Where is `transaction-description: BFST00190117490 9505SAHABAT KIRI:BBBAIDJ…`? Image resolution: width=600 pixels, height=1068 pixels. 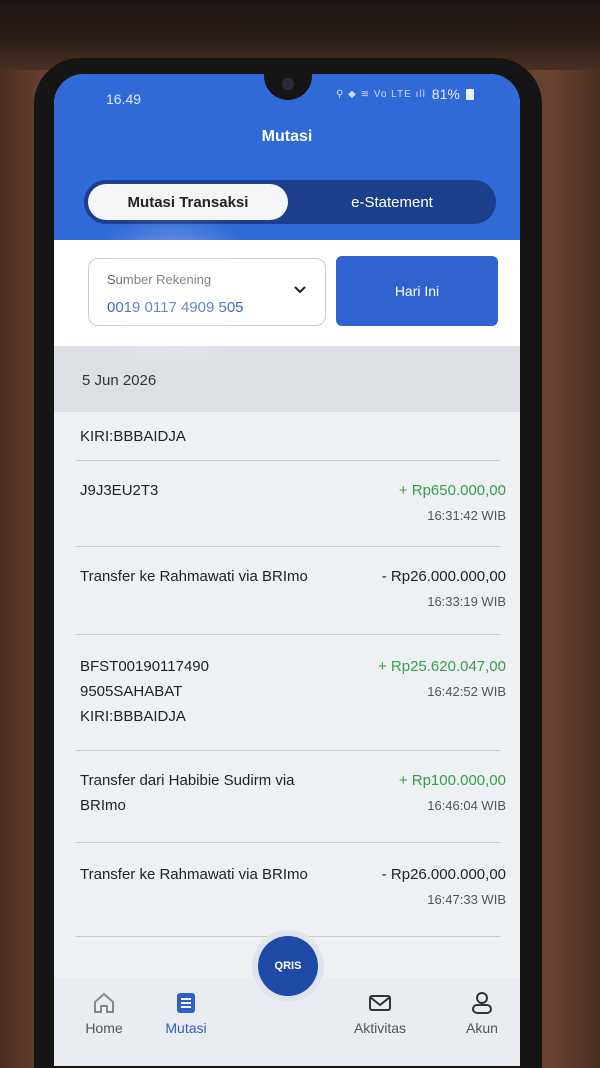 transaction-description: BFST00190117490 9505SAHABAT KIRI:BBBAIDJ… is located at coordinates (144, 691).